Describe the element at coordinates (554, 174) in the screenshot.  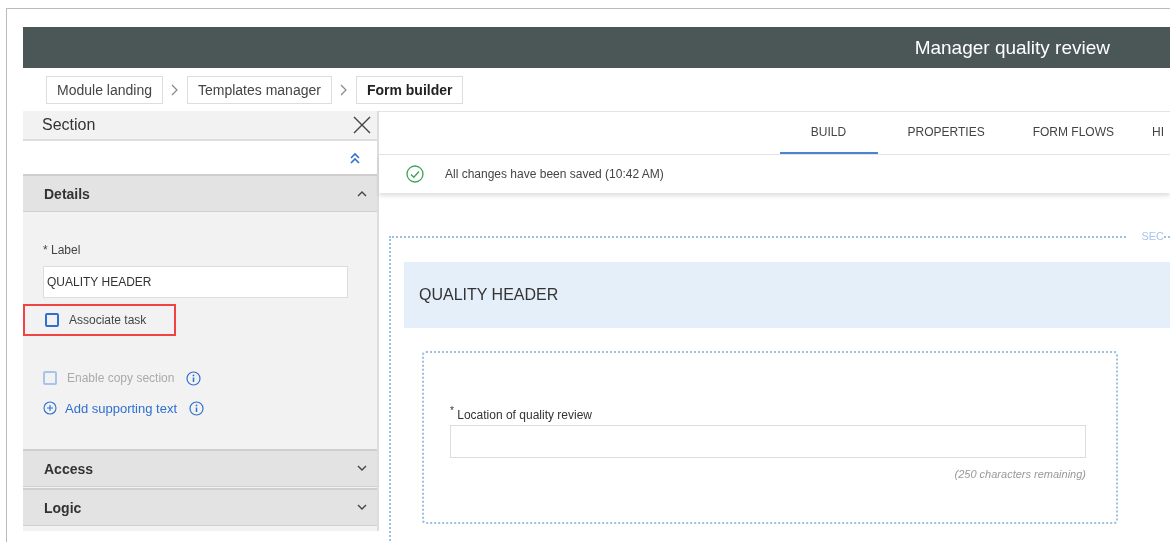
I see `status-text: All changes have been saved (10:42 AM)` at that location.